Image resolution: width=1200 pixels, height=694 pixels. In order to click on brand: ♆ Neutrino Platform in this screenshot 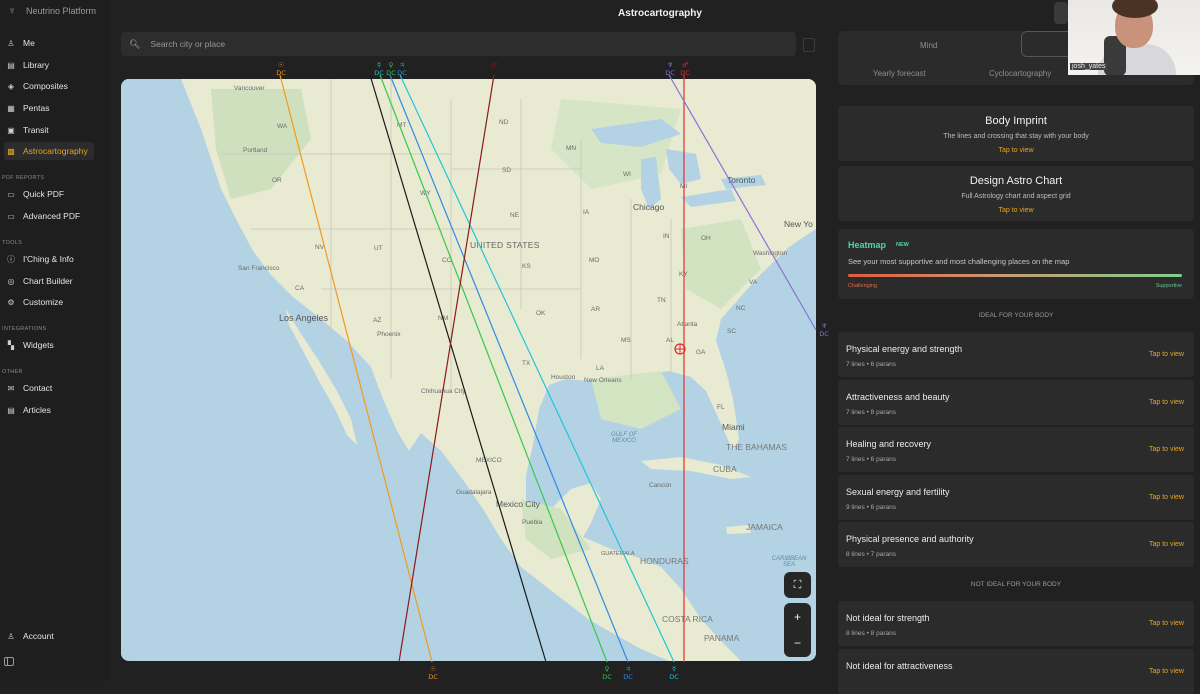, I will do `click(51, 11)`.